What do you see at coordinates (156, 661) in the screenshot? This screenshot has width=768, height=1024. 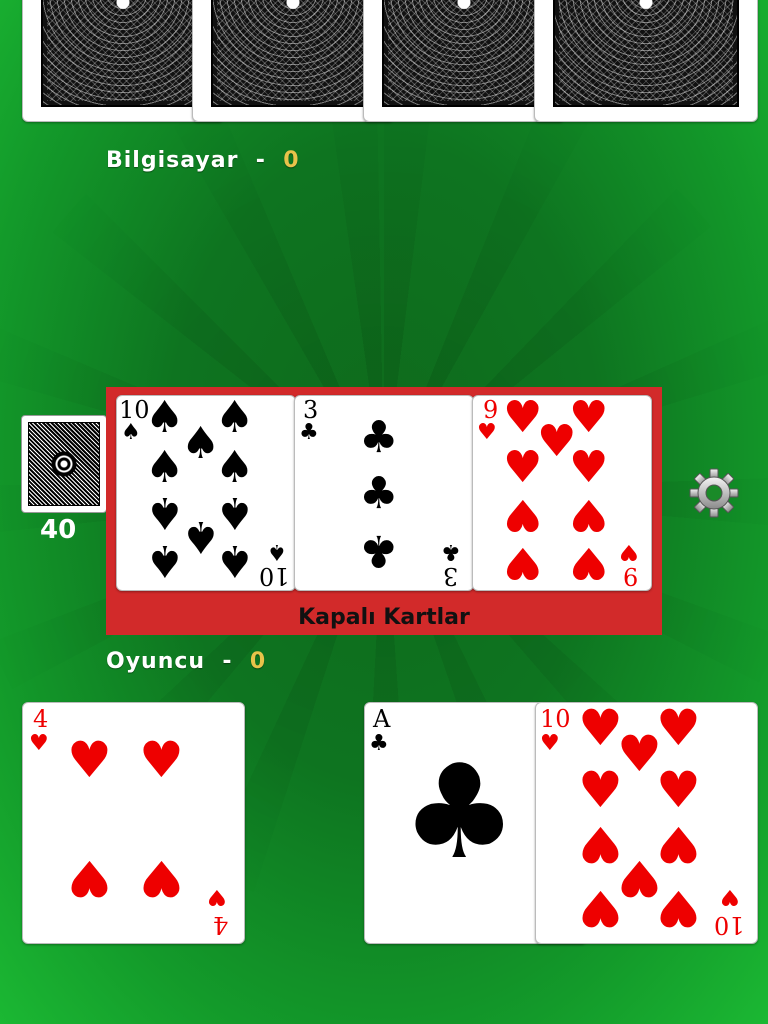 I see `player-name: Oyuncu` at bounding box center [156, 661].